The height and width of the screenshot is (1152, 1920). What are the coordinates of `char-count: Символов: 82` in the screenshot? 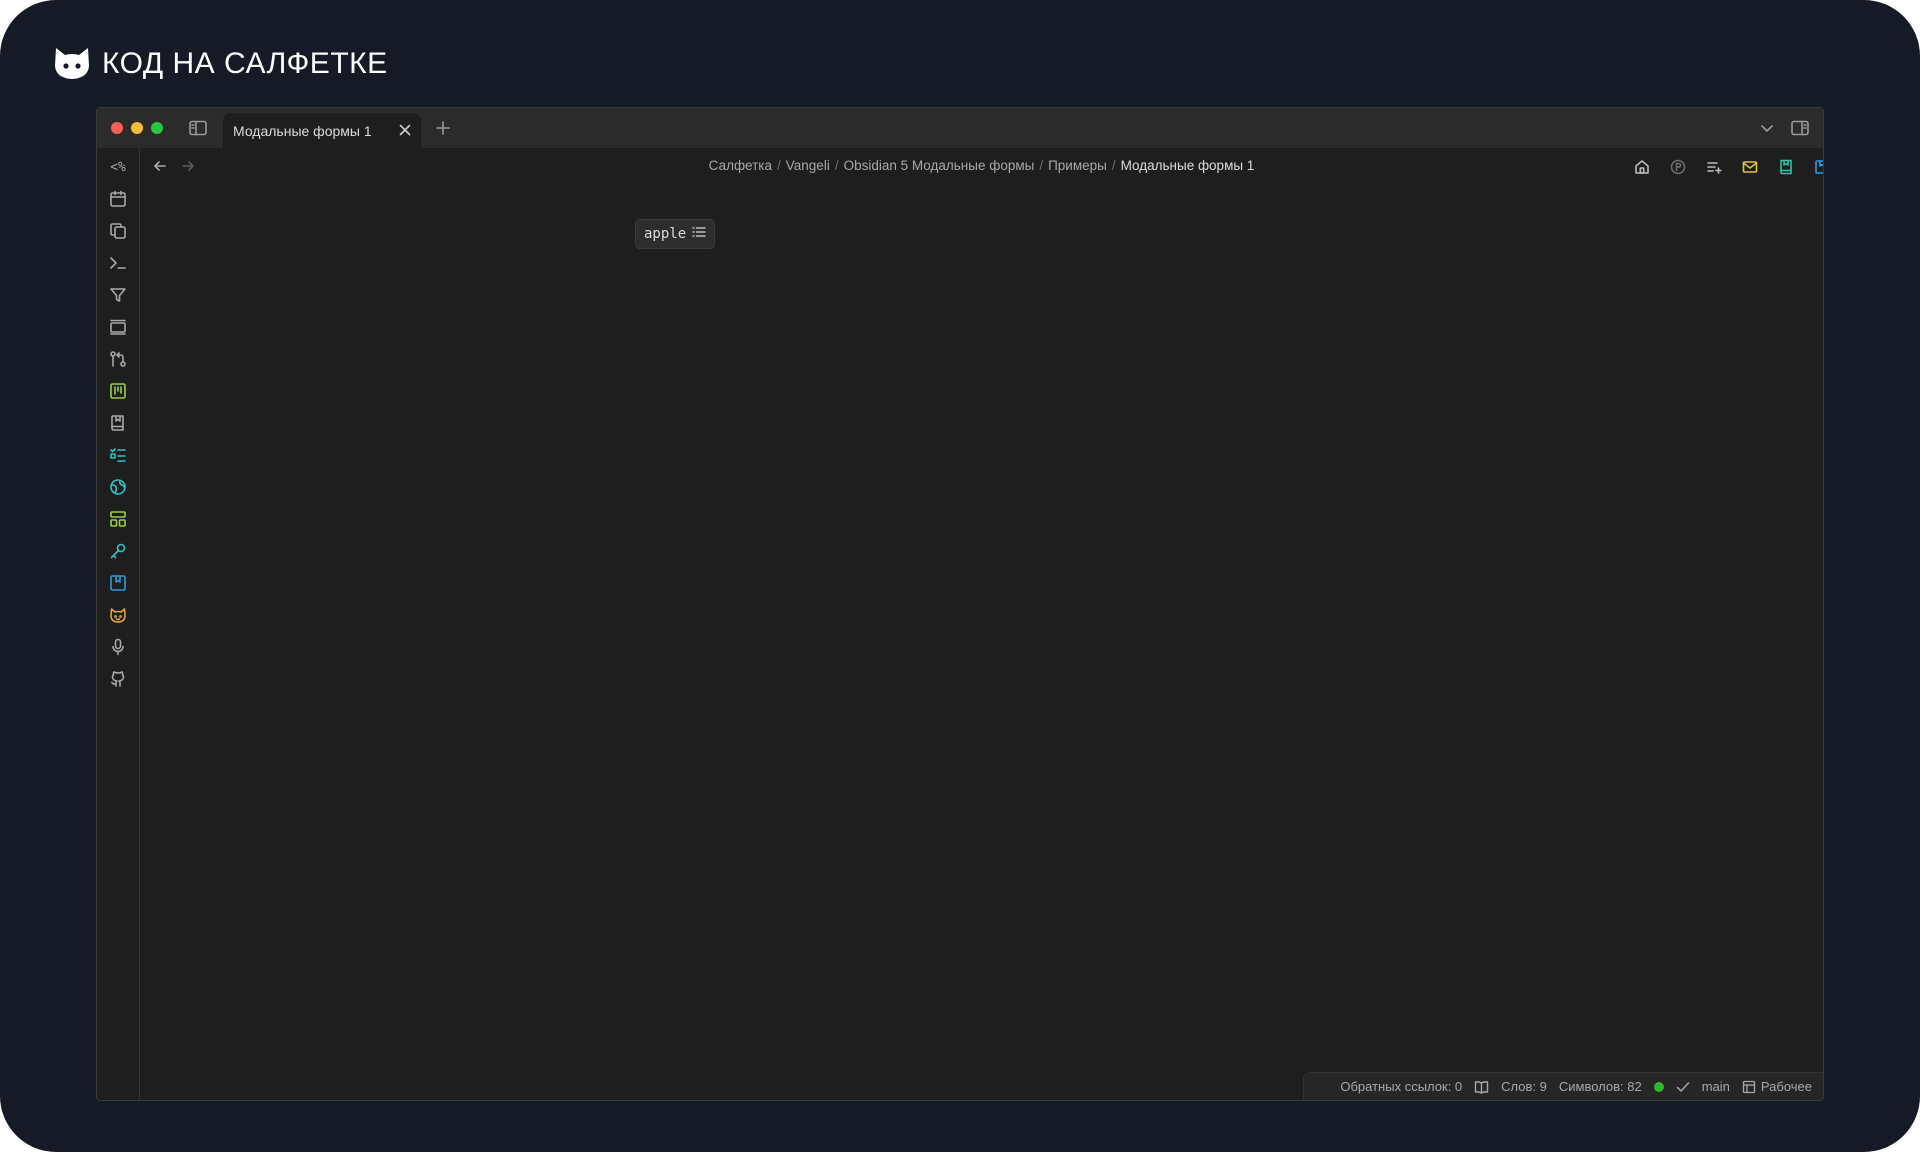 It's located at (1600, 1086).